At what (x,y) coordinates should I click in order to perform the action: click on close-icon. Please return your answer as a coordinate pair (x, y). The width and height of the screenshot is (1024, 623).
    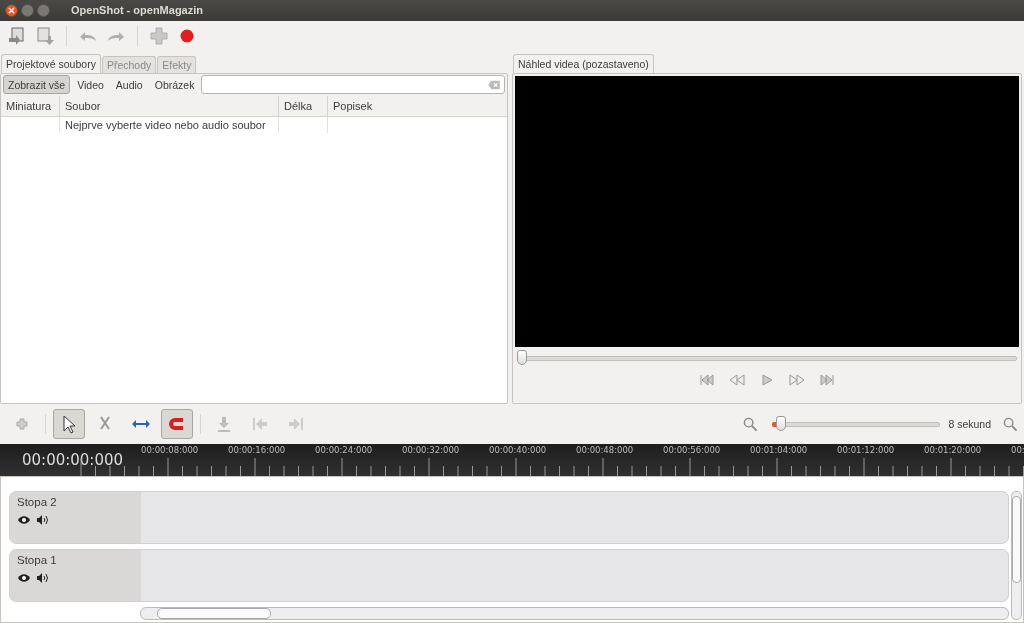
    Looking at the image, I should click on (11, 10).